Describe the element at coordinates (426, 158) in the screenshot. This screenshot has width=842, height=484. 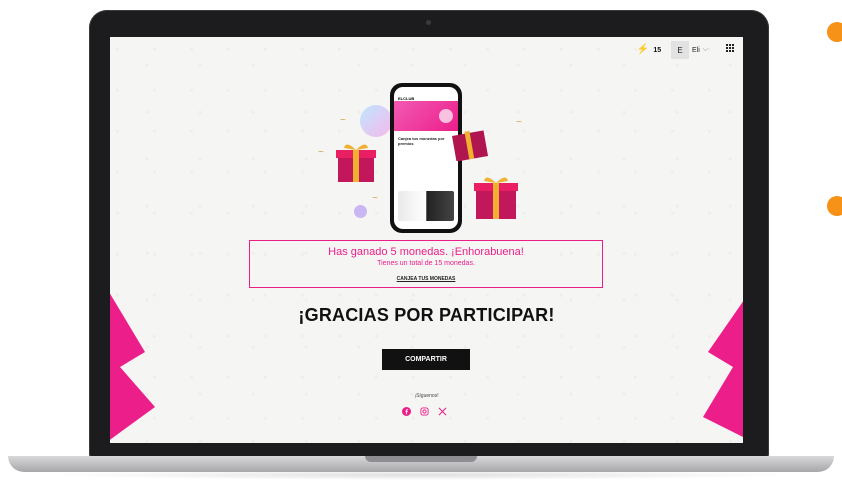
I see `phone-screen: ELCLUB Canjea tus monedas por premios` at that location.